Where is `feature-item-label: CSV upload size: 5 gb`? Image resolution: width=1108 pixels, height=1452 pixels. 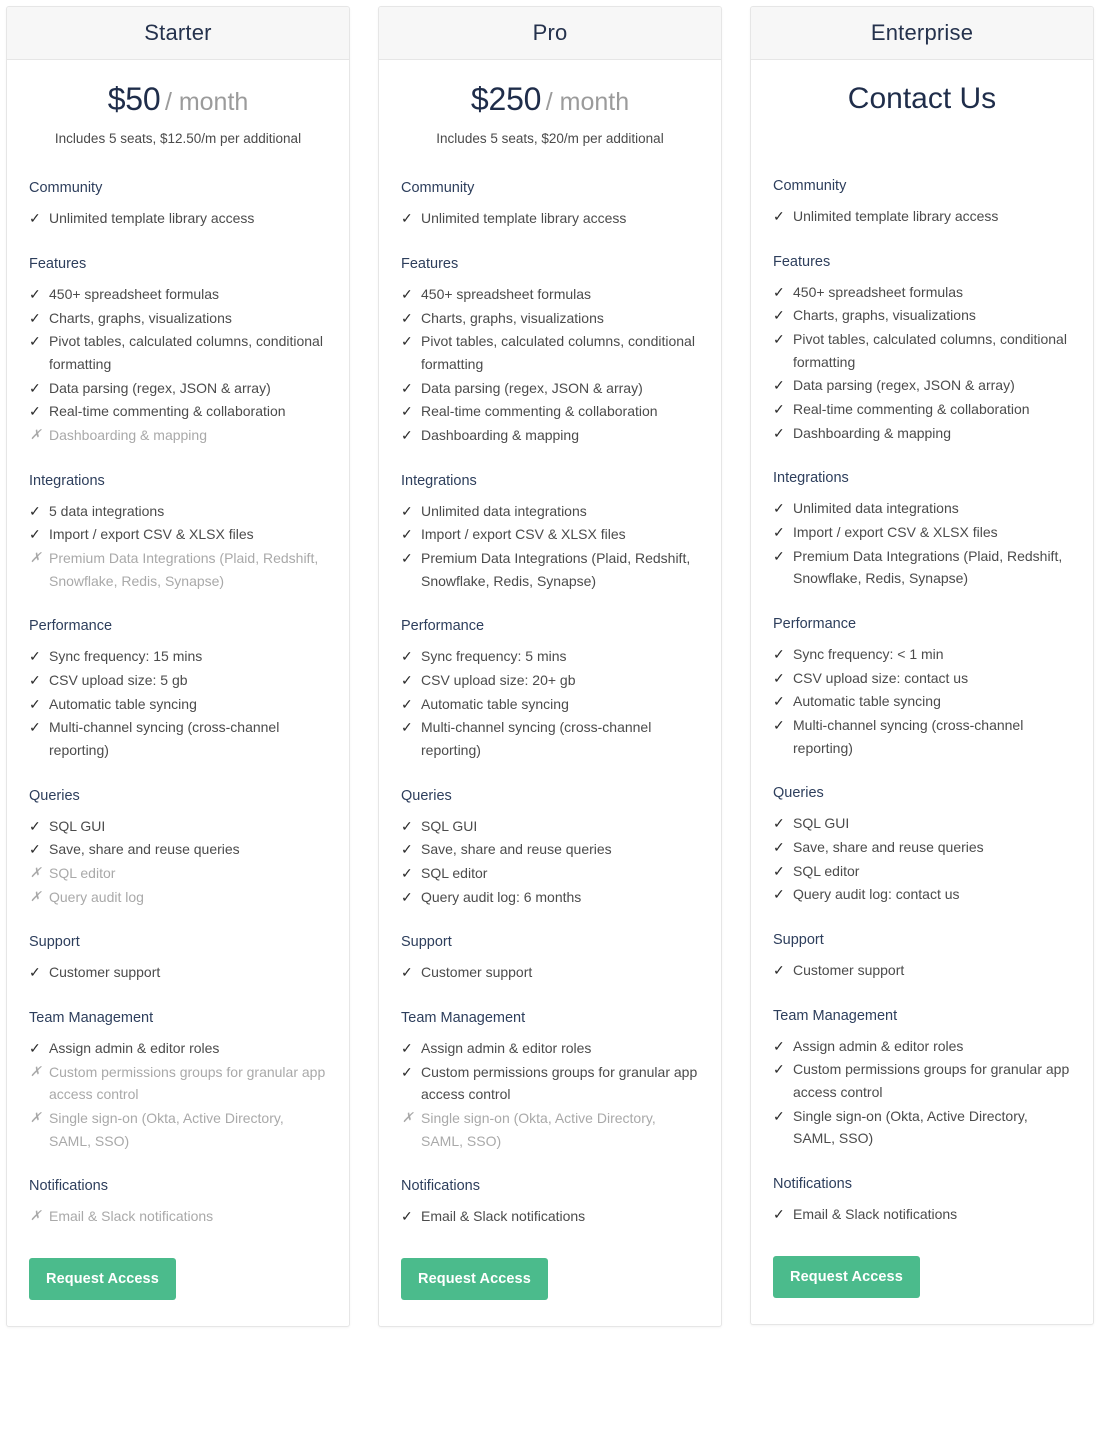
feature-item-label: CSV upload size: 5 gb is located at coordinates (118, 679).